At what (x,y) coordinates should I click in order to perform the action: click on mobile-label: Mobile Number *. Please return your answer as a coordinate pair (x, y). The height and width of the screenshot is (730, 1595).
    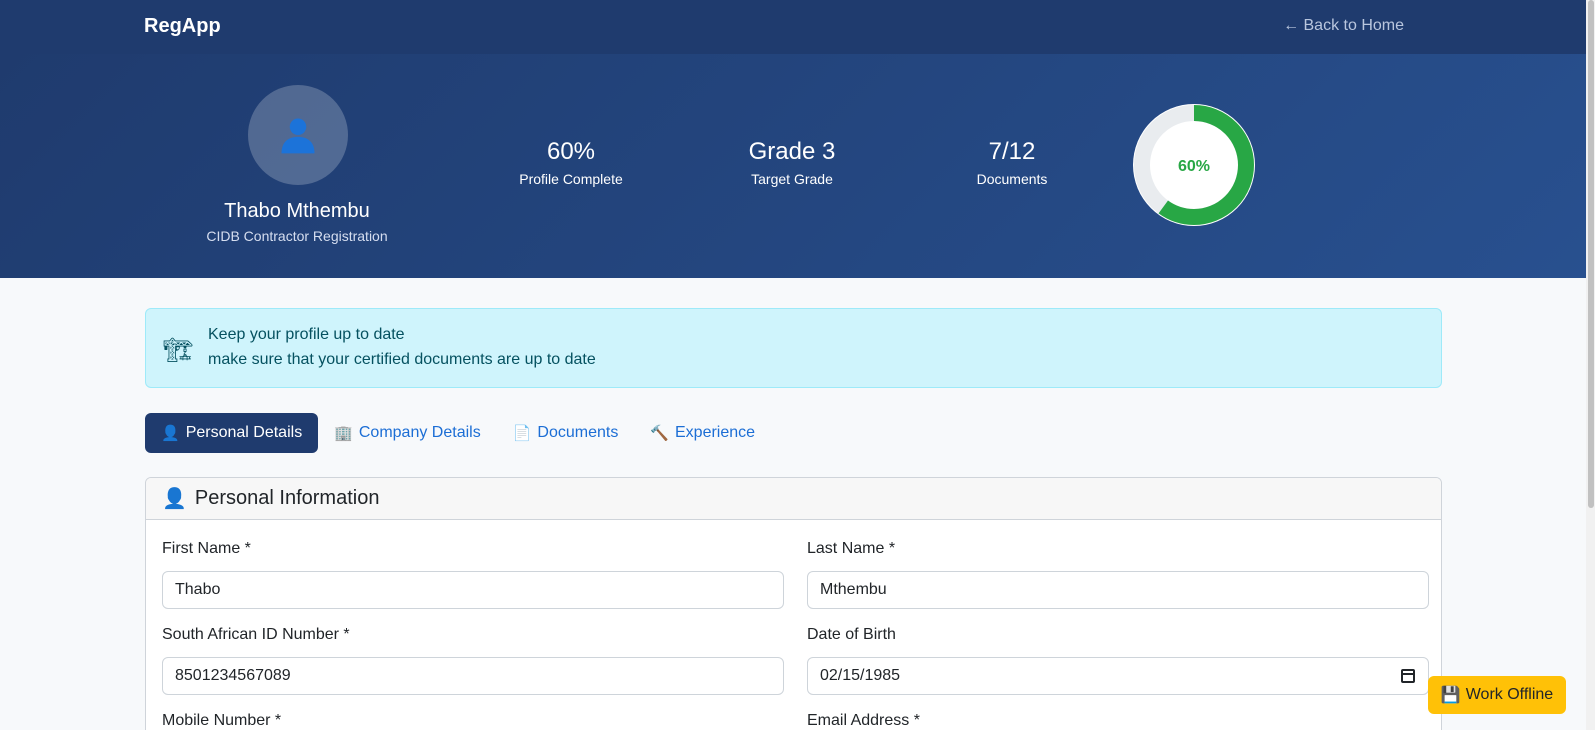
    Looking at the image, I should click on (222, 720).